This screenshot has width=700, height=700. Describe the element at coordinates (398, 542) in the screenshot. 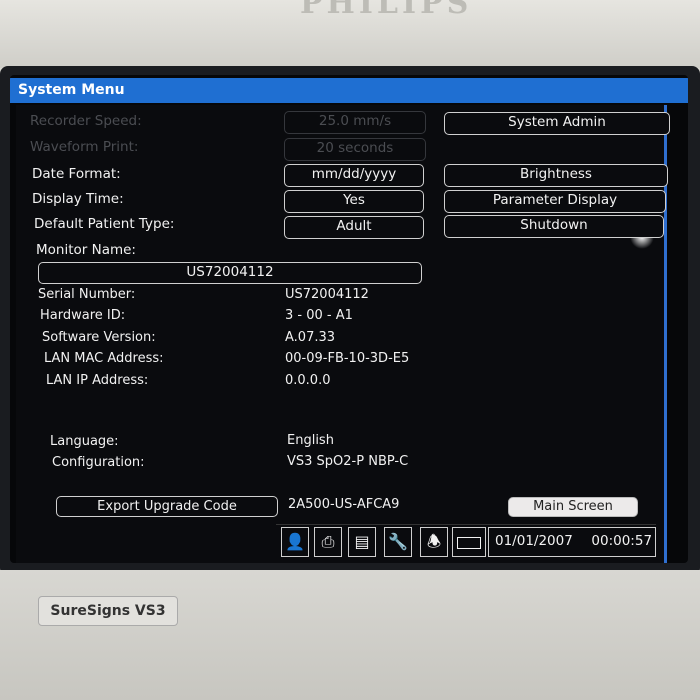

I see `tools-icon: 🔧` at that location.